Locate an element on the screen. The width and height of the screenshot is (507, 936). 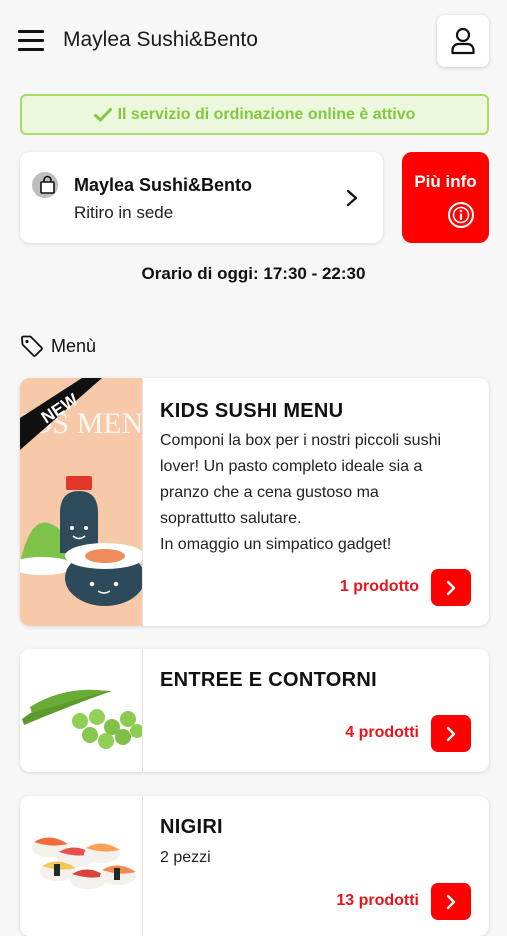
account-button is located at coordinates (463, 41).